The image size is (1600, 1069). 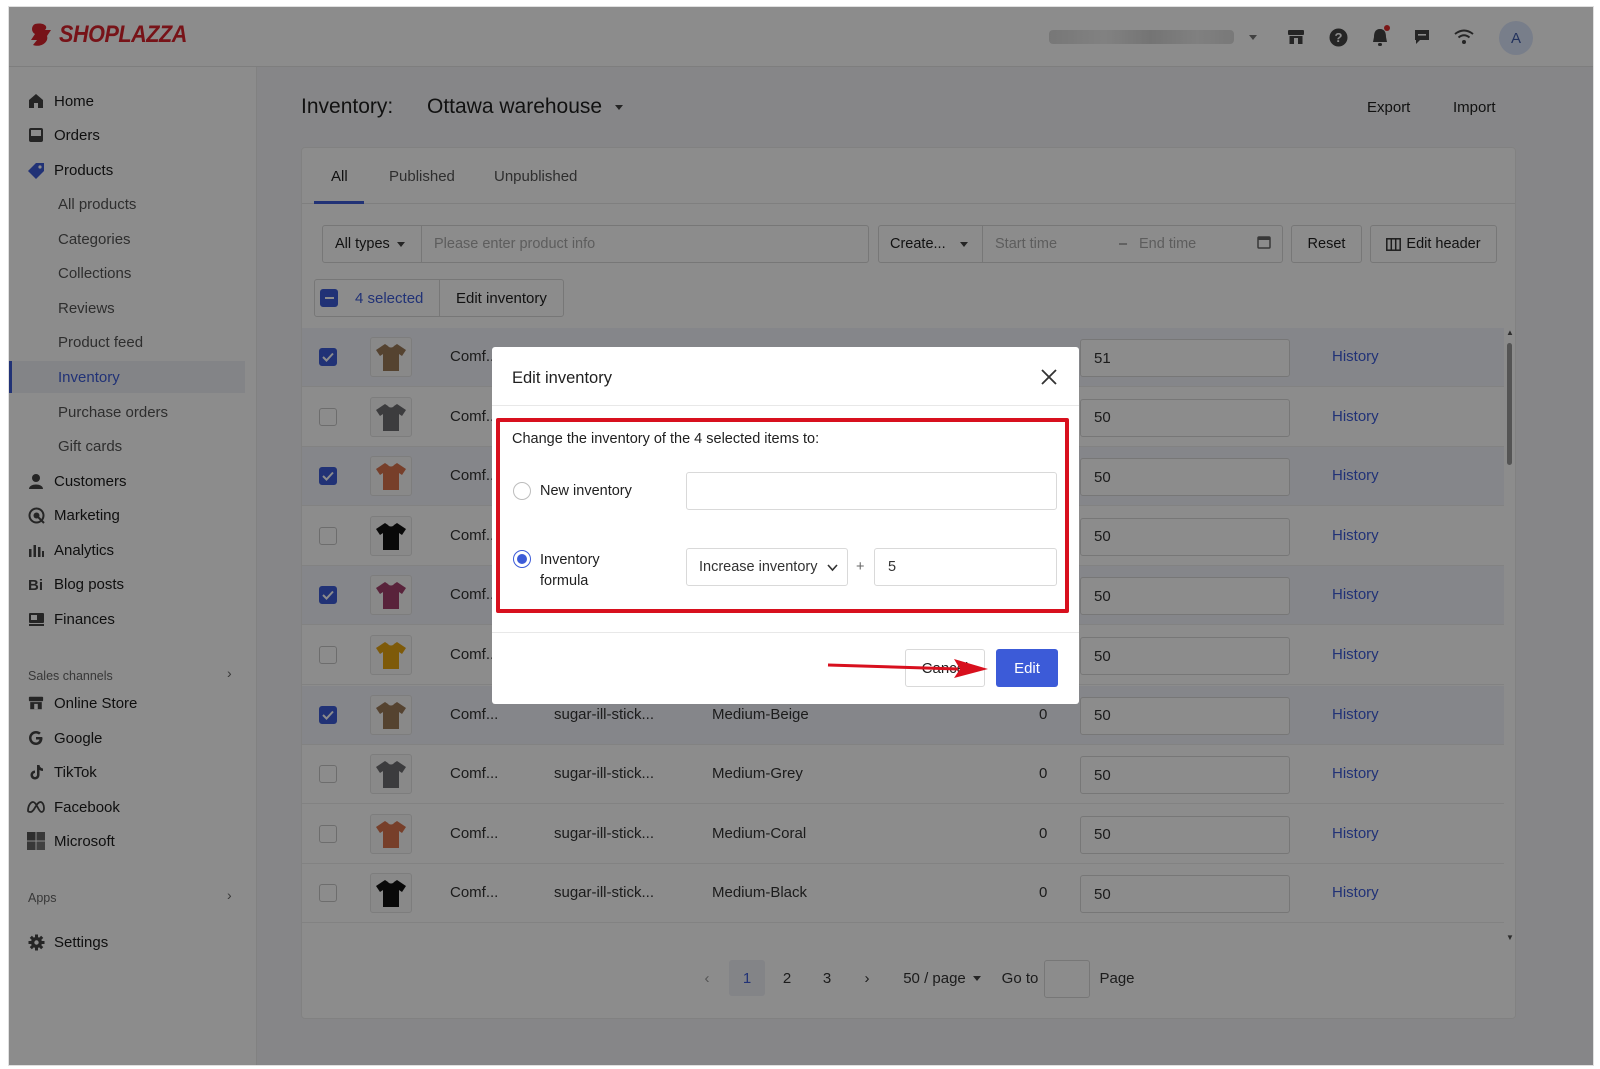 What do you see at coordinates (860, 567) in the screenshot?
I see `formula-operator: +` at bounding box center [860, 567].